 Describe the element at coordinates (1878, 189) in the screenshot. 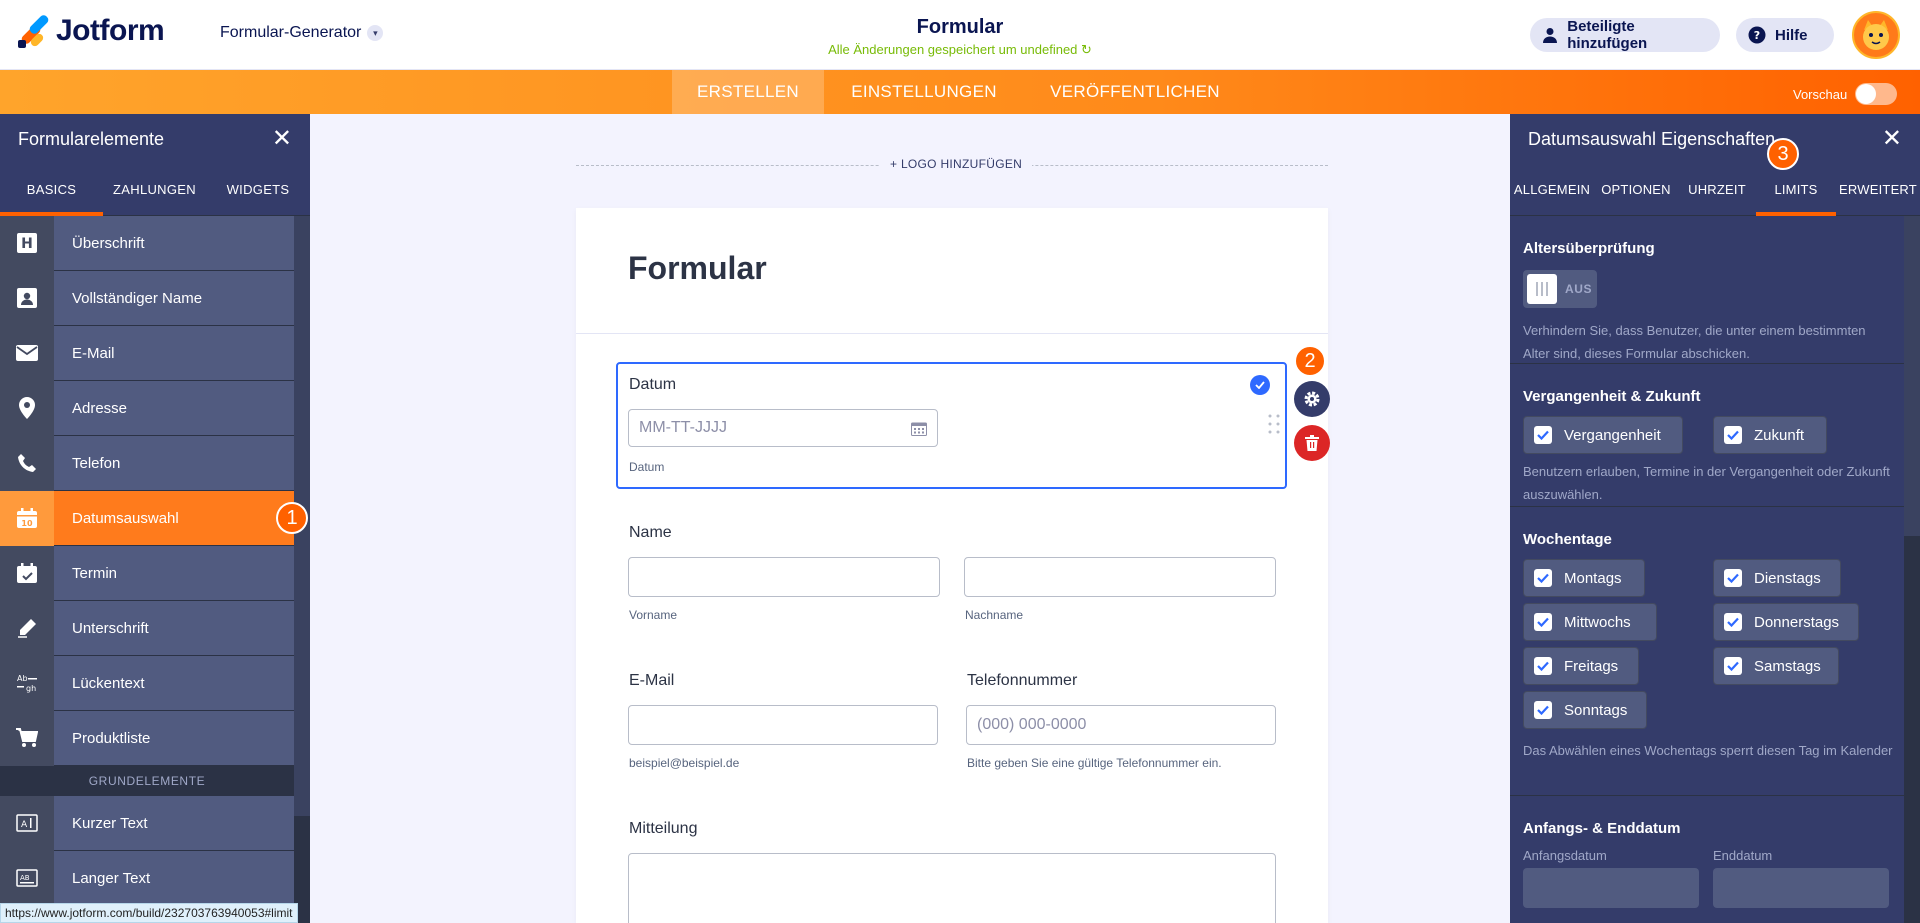

I see `tab-erweitert: ERWEITERT` at that location.